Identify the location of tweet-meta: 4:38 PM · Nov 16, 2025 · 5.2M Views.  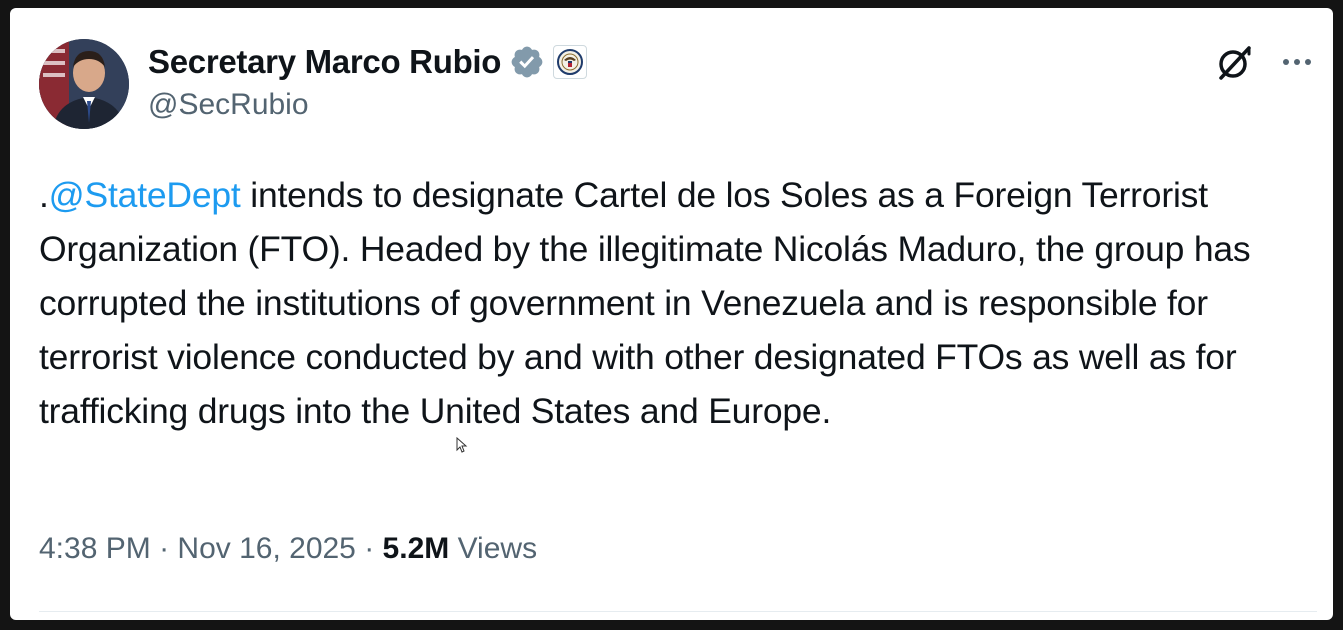
(288, 549).